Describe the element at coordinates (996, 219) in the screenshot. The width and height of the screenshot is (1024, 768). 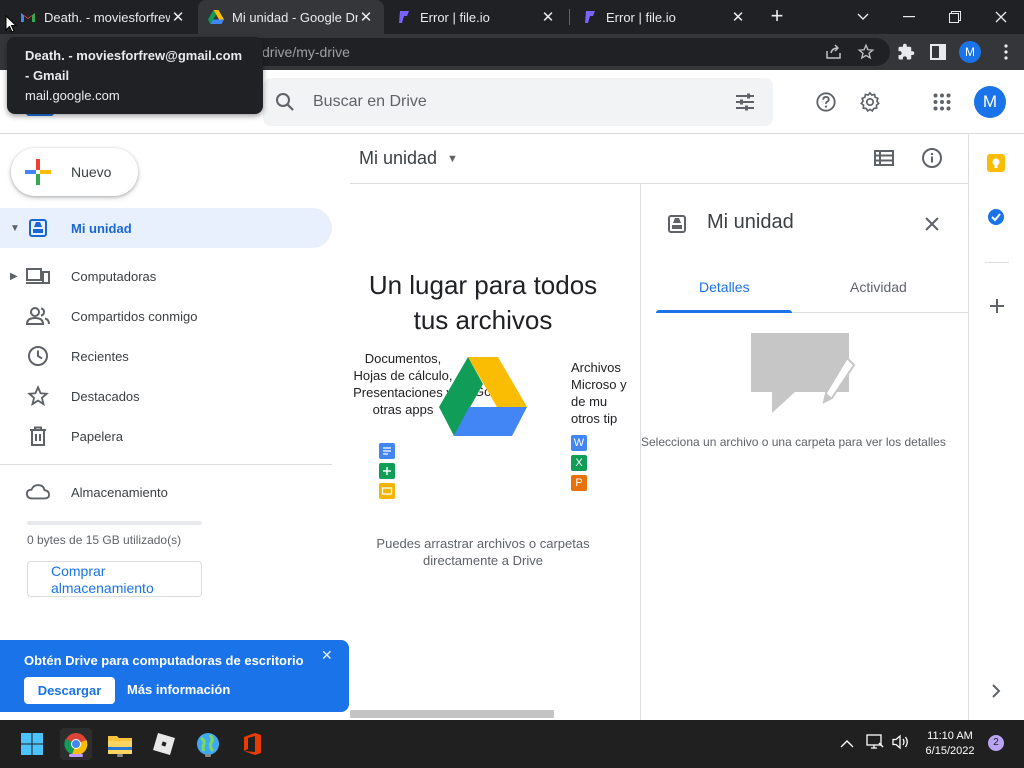
I see `tasks-icon` at that location.